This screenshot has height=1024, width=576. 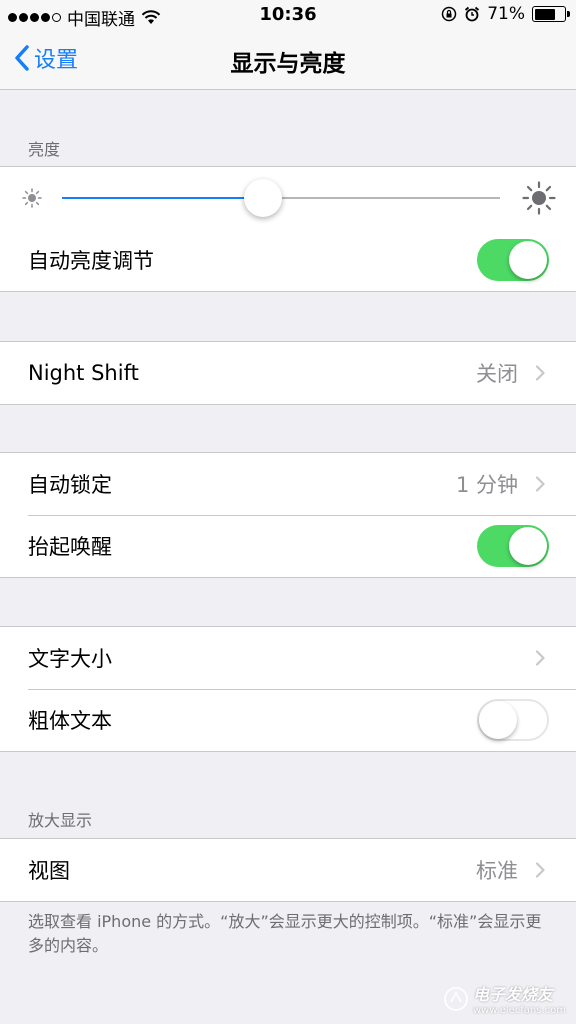 What do you see at coordinates (512, 994) in the screenshot?
I see `watermark-text: 电子发烧友` at bounding box center [512, 994].